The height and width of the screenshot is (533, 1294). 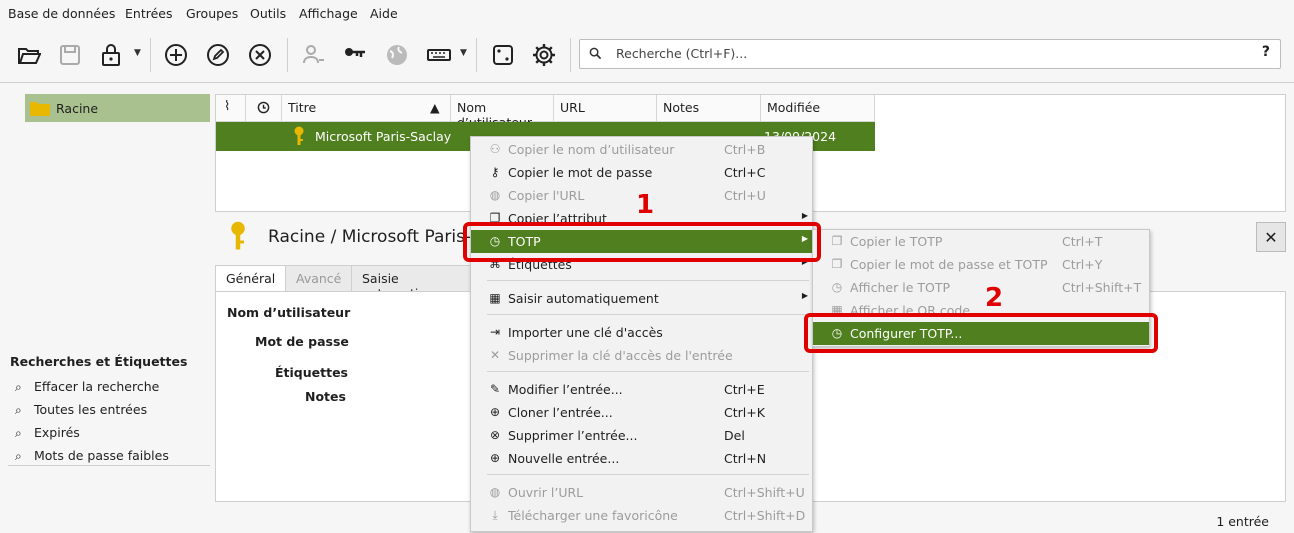 What do you see at coordinates (268, 13) in the screenshot?
I see `menu-tools: Outils` at bounding box center [268, 13].